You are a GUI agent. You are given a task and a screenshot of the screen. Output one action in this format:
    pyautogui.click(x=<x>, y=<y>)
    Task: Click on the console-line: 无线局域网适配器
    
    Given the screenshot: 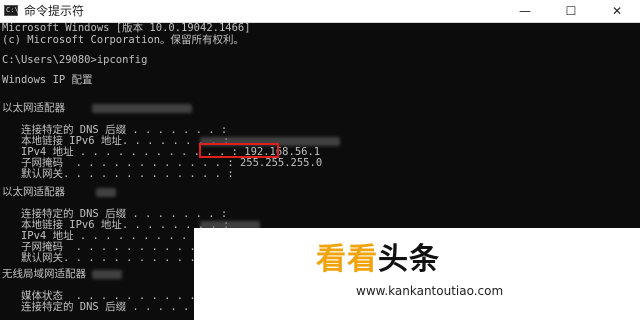 What is the action you would take?
    pyautogui.click(x=44, y=274)
    